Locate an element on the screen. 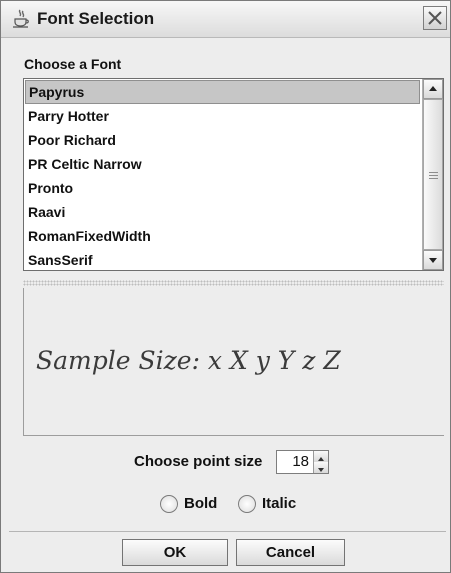 The width and height of the screenshot is (451, 573). italic-label: Italic is located at coordinates (279, 503).